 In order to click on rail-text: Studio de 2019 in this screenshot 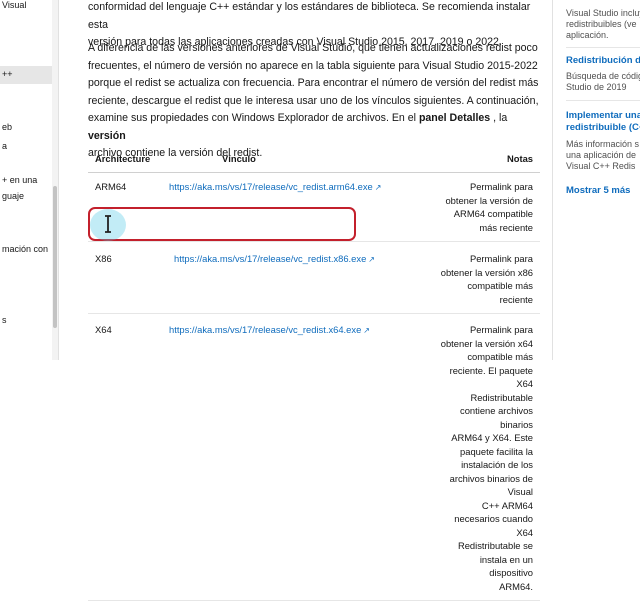, I will do `click(596, 87)`.